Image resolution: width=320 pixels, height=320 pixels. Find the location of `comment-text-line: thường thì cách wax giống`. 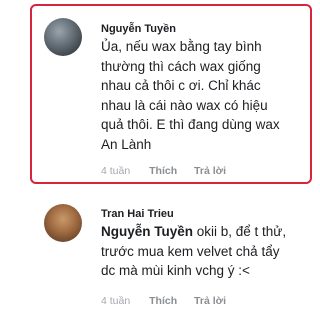

comment-text-line: thường thì cách wax giống is located at coordinates (181, 66).